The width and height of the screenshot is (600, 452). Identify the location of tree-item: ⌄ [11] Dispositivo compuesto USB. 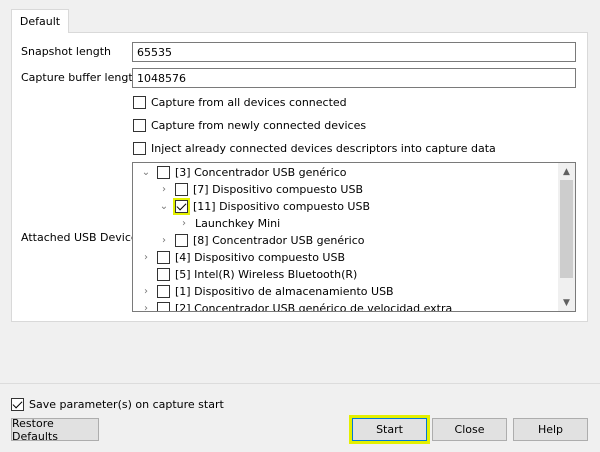
(263, 206).